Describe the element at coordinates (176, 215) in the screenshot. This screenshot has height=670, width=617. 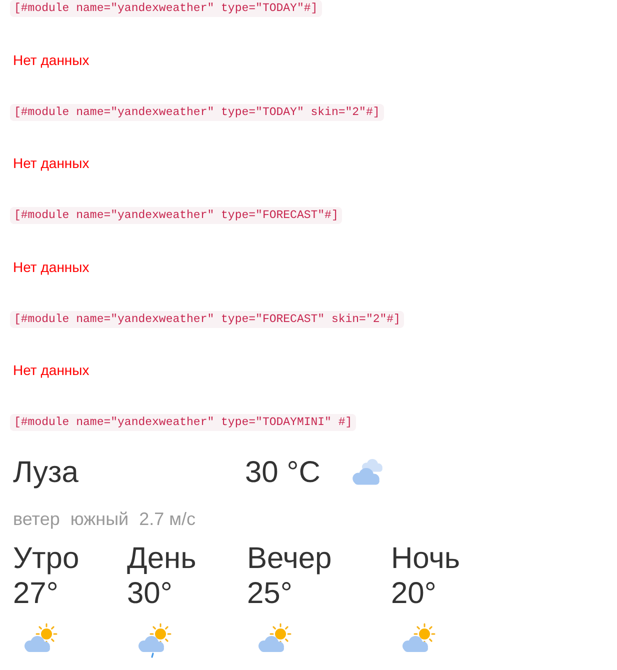
I see `code-snippet: [#module name="yandexweather" type="FORECAST"#]` at that location.